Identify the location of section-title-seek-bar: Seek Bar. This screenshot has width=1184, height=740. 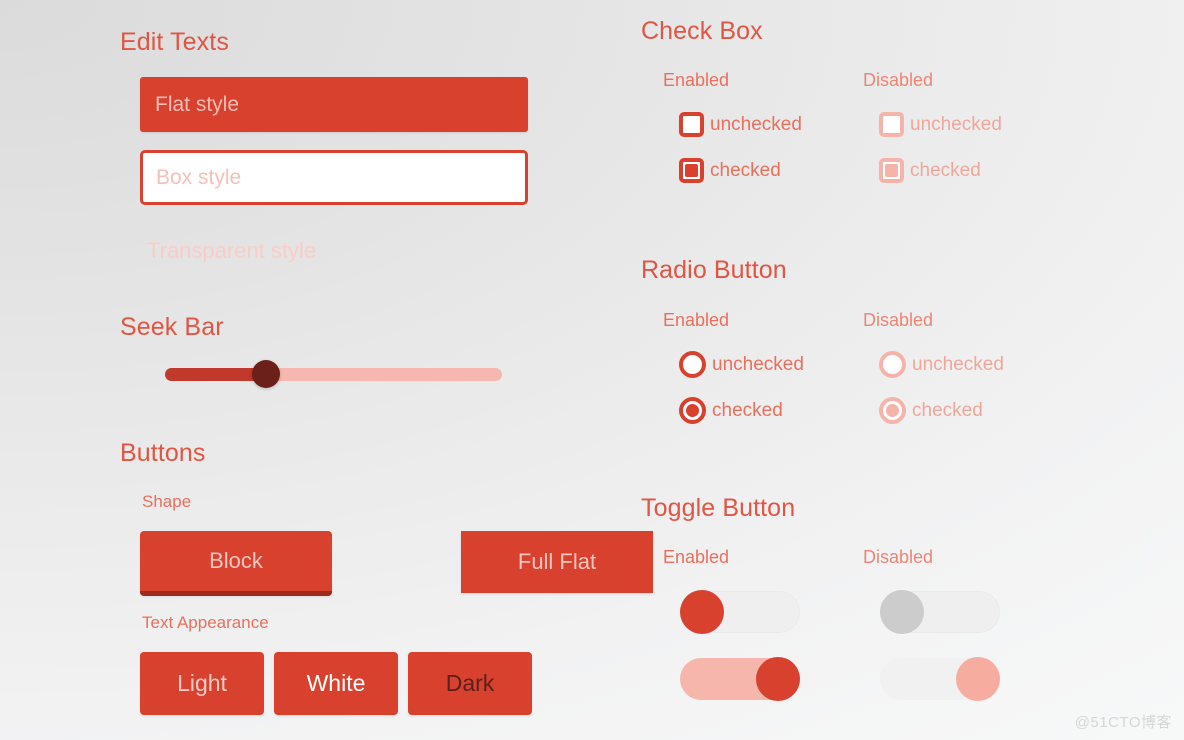
(172, 327).